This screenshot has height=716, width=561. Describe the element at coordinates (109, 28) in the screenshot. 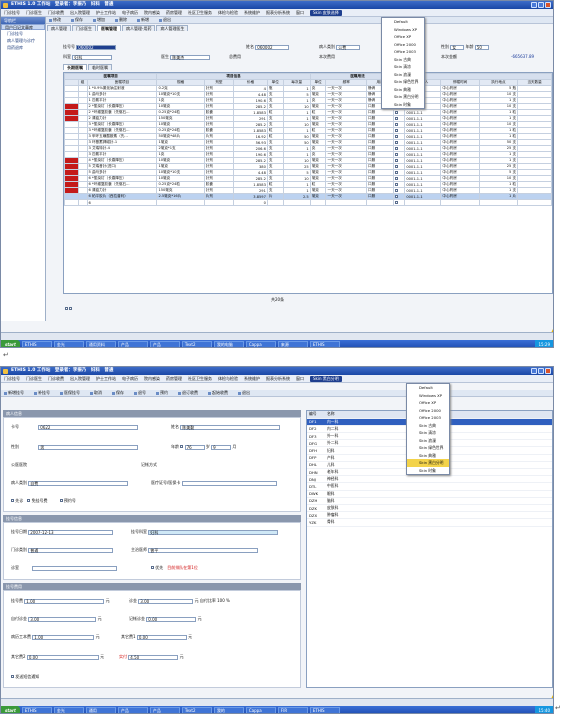

I see `tab: 医嘱管理` at that location.